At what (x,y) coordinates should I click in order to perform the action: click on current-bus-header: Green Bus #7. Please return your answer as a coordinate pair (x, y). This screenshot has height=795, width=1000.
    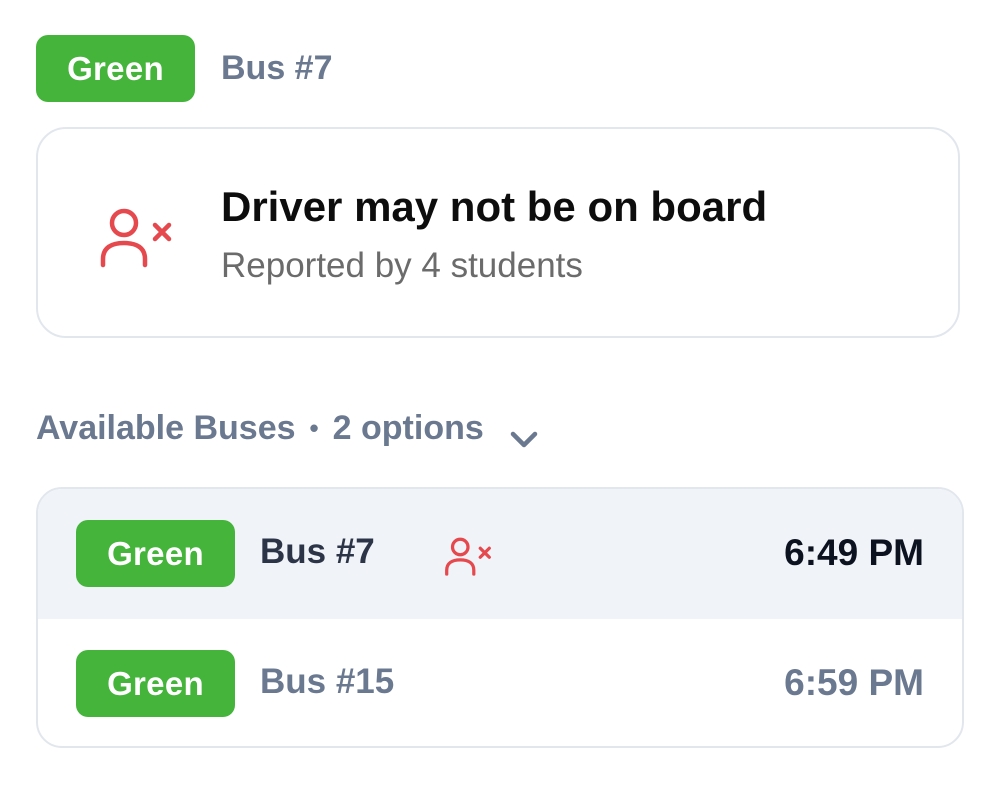
    Looking at the image, I should click on (184, 68).